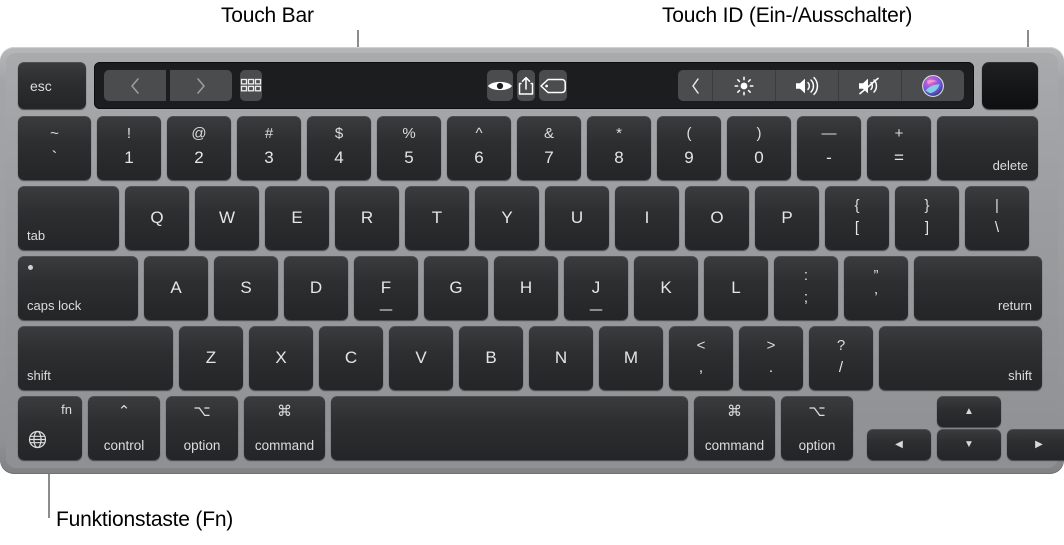 This screenshot has height=545, width=1064. Describe the element at coordinates (841, 358) in the screenshot. I see `key-slash: ? /` at that location.